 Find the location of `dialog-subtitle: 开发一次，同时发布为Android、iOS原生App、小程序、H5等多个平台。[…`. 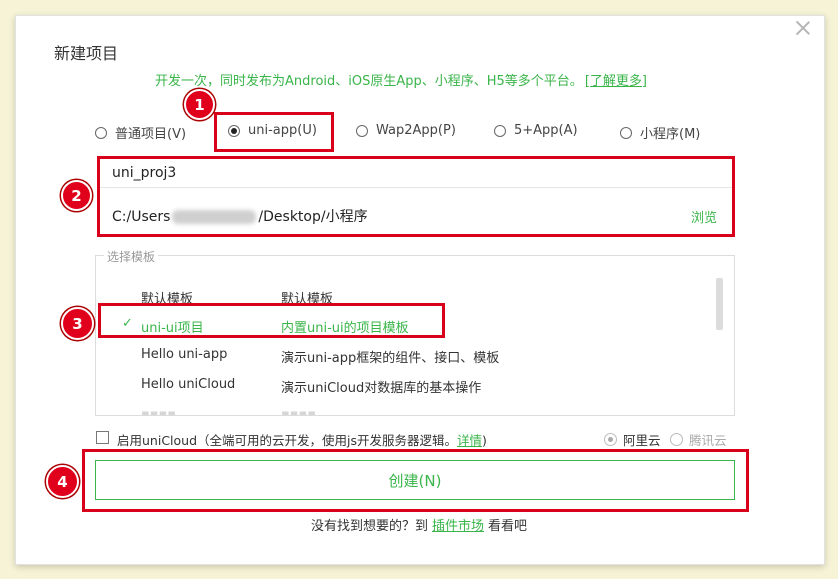

dialog-subtitle: 开发一次，同时发布为Android、iOS原生App、小程序、H5等多个平台。[… is located at coordinates (401, 79).